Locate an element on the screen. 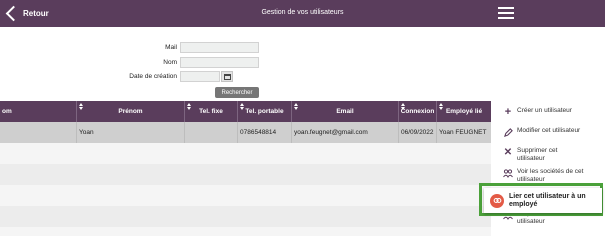  link-employee-label: Lier cet utilisateur à un employé is located at coordinates (547, 200).